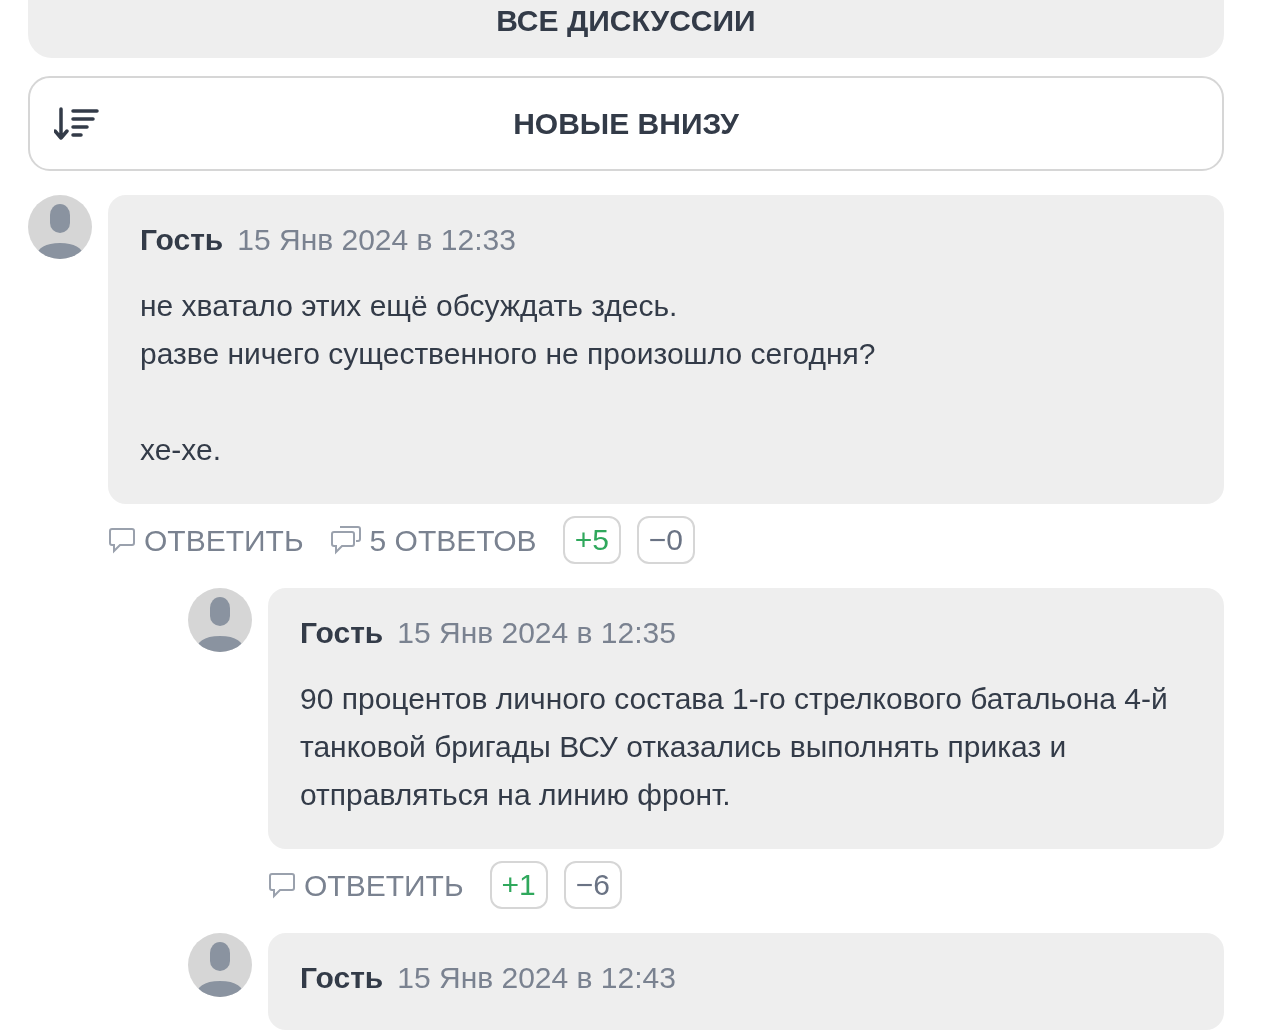  What do you see at coordinates (433, 540) in the screenshot?
I see `replies-button: 5 ОТВЕТОВ` at bounding box center [433, 540].